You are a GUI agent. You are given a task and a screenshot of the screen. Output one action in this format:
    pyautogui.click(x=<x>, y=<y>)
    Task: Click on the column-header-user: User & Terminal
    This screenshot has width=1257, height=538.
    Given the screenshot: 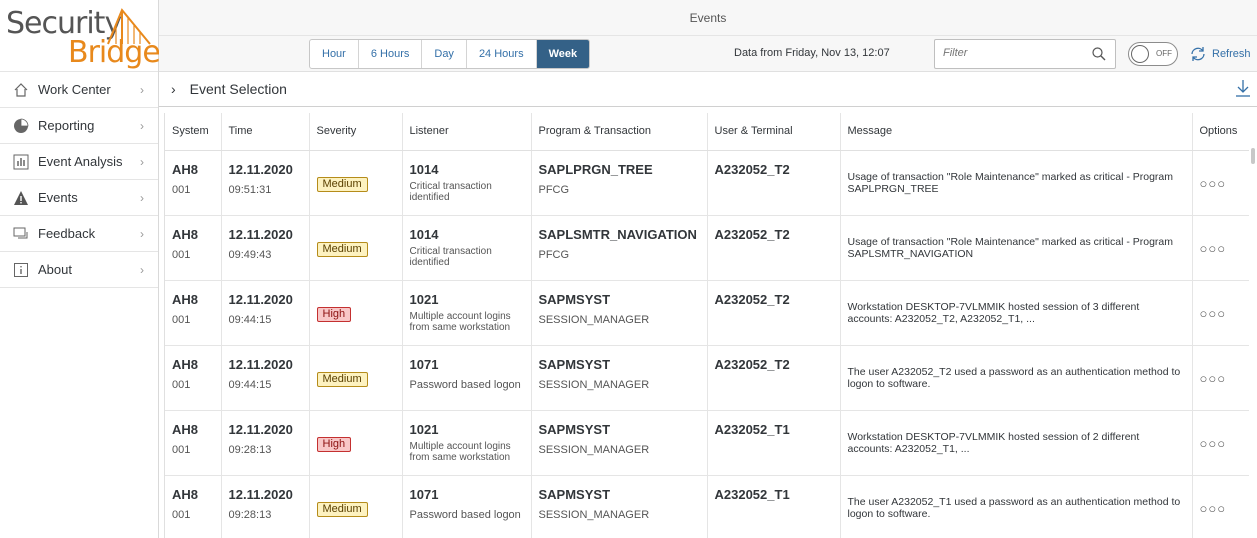 What is the action you would take?
    pyautogui.click(x=774, y=132)
    